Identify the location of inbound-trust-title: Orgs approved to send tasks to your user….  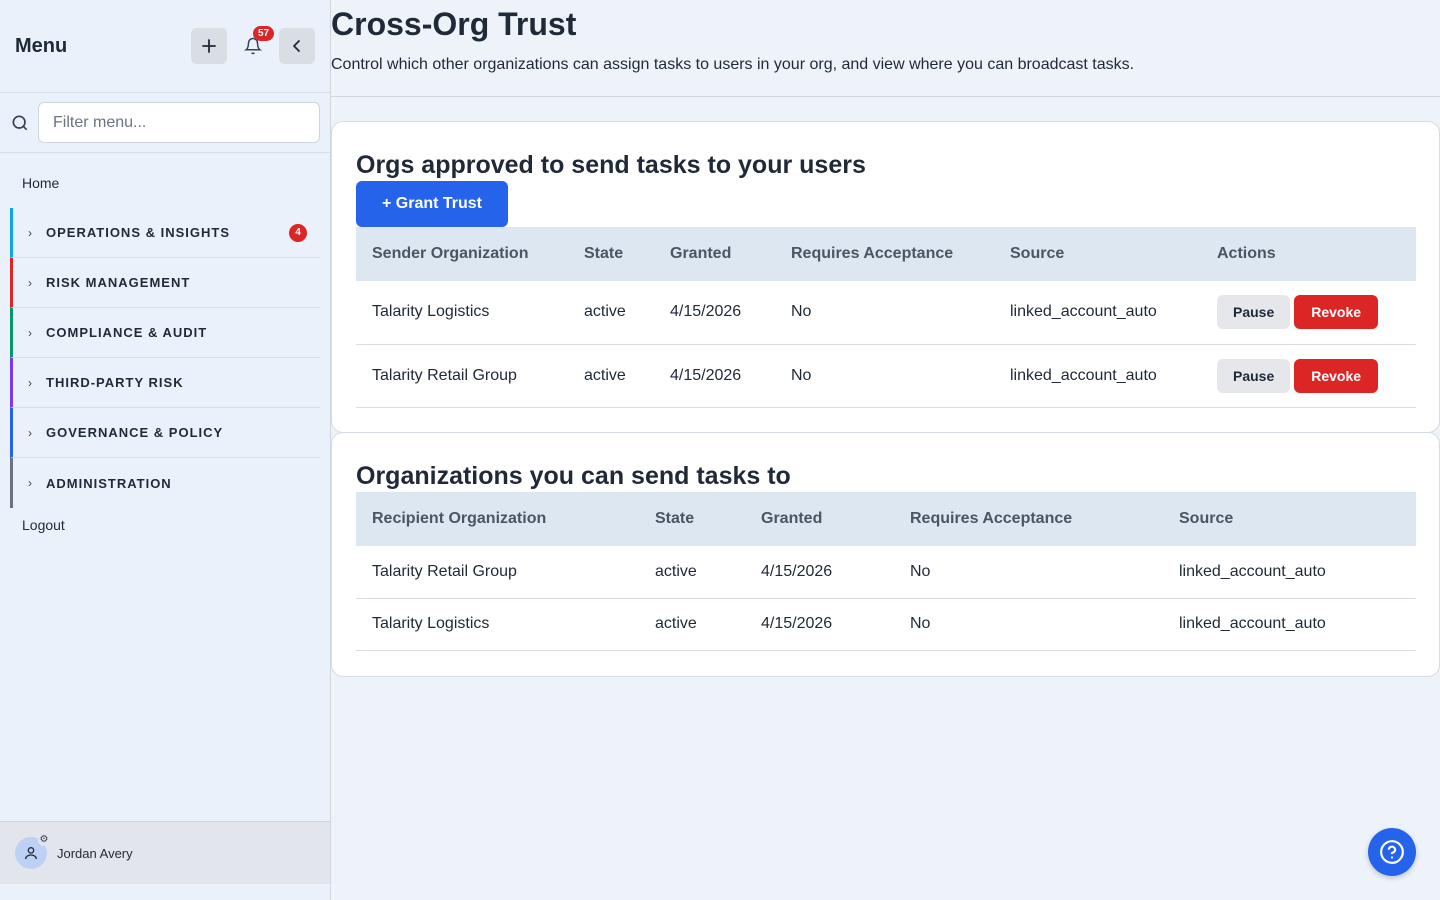
(611, 165).